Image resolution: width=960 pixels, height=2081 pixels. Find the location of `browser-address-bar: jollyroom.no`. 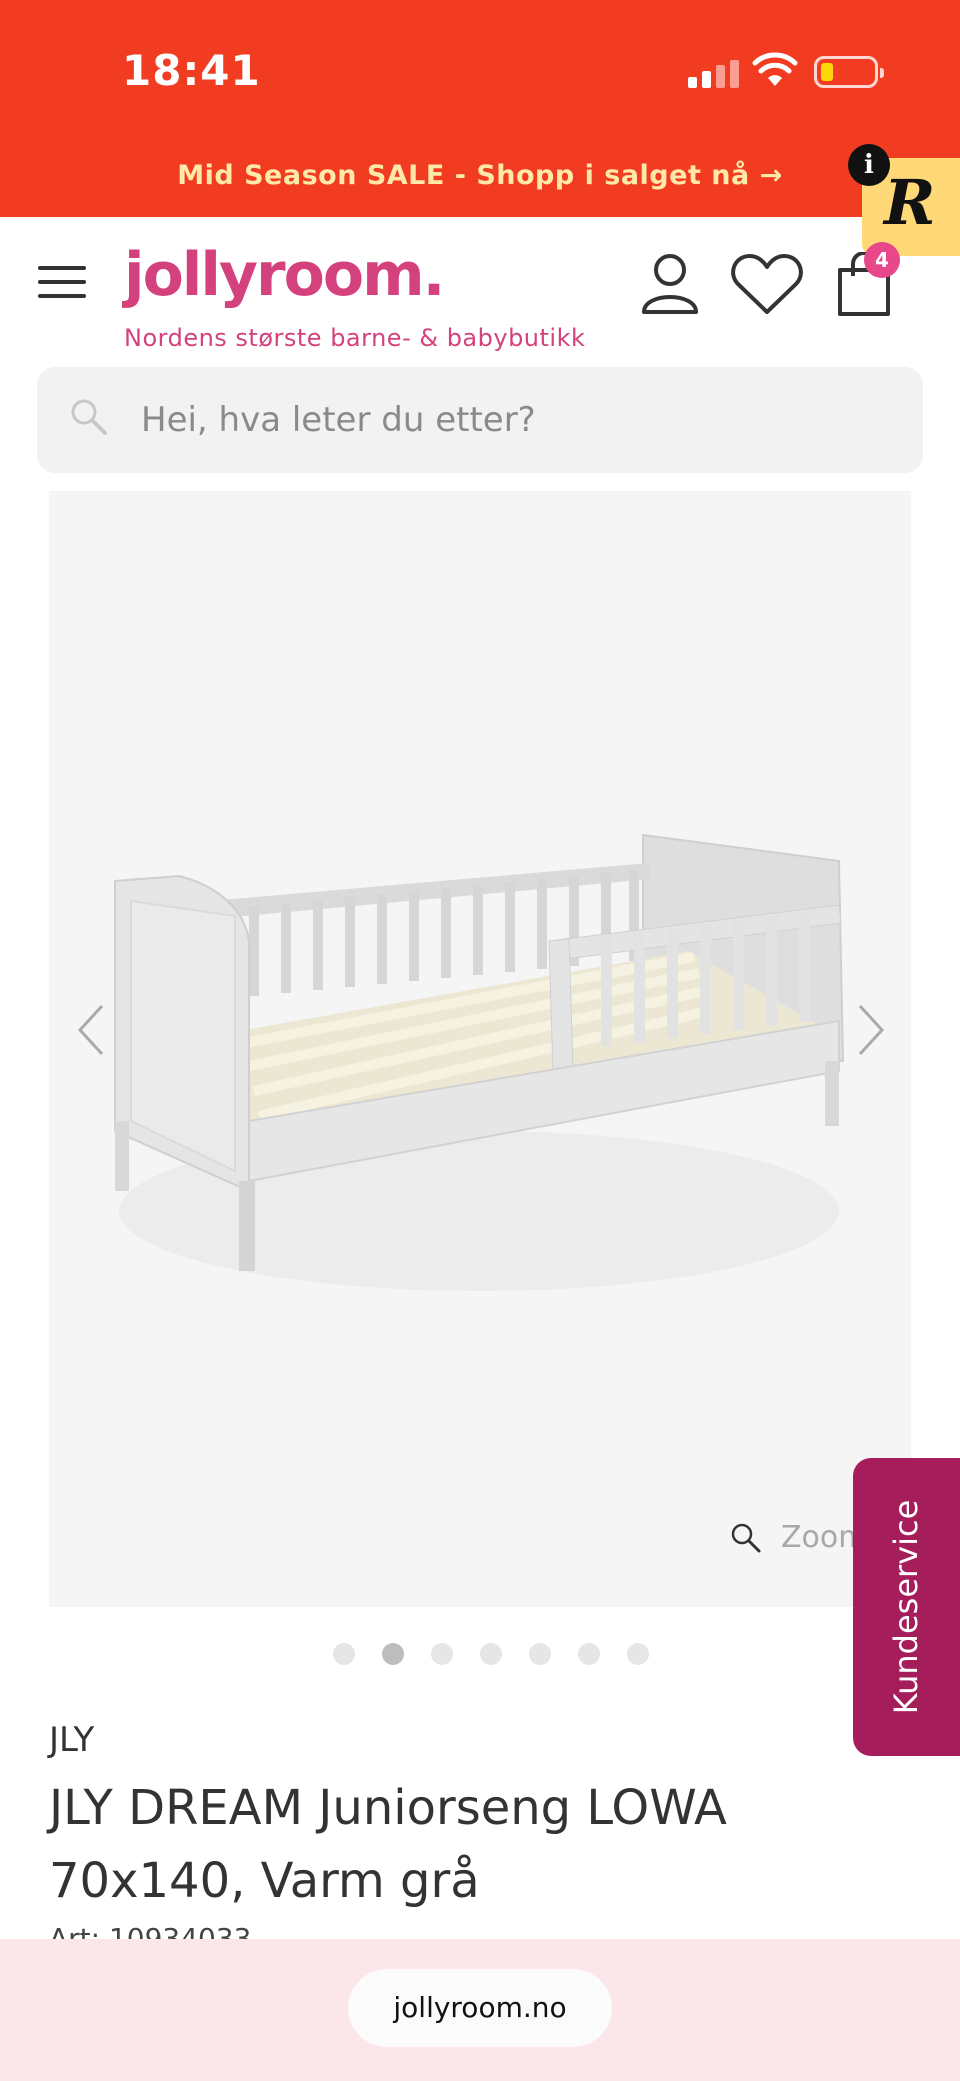

browser-address-bar: jollyroom.no is located at coordinates (480, 2010).